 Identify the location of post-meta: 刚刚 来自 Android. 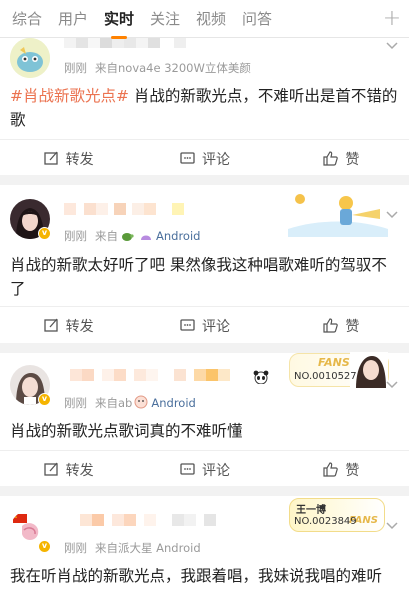
(132, 236).